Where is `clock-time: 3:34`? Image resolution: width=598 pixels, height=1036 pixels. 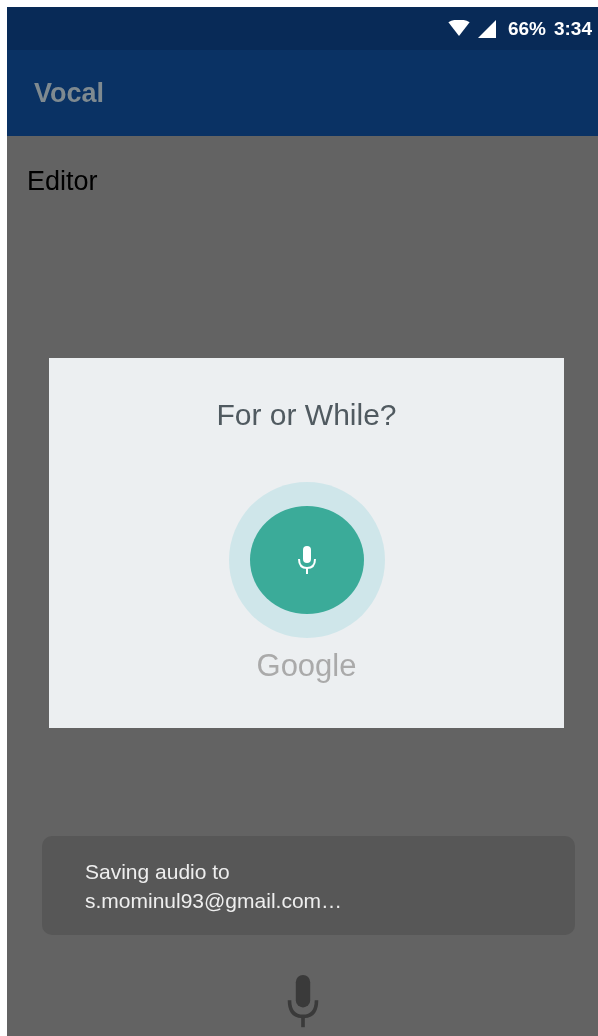
clock-time: 3:34 is located at coordinates (572, 28).